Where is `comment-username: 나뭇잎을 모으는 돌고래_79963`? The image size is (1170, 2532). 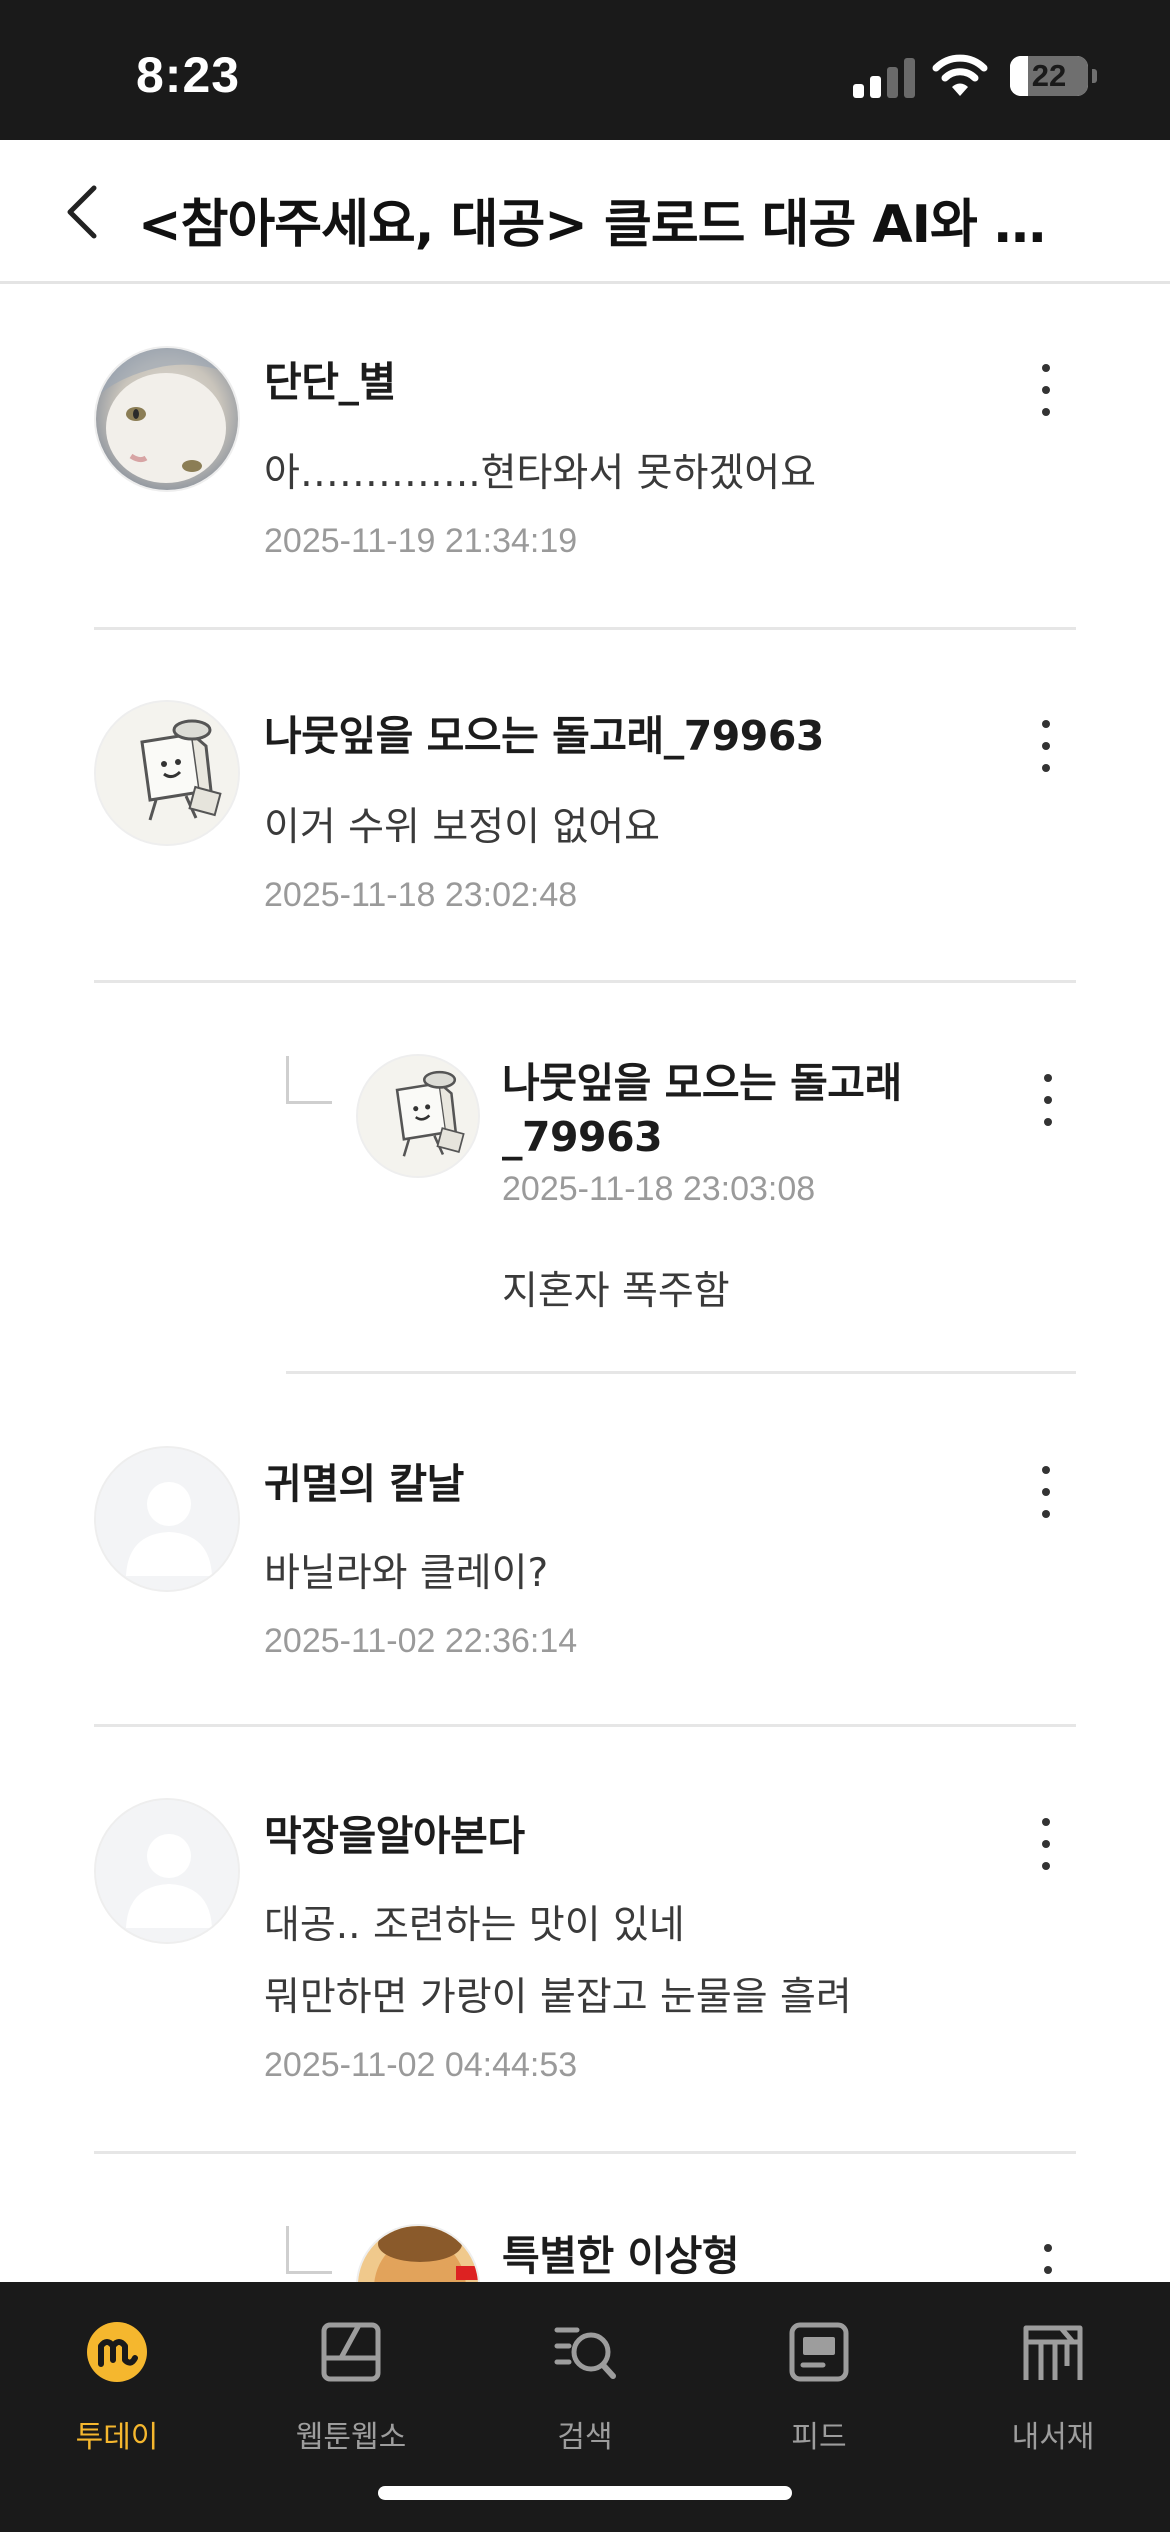 comment-username: 나뭇잎을 모으는 돌고래_79963 is located at coordinates (544, 732).